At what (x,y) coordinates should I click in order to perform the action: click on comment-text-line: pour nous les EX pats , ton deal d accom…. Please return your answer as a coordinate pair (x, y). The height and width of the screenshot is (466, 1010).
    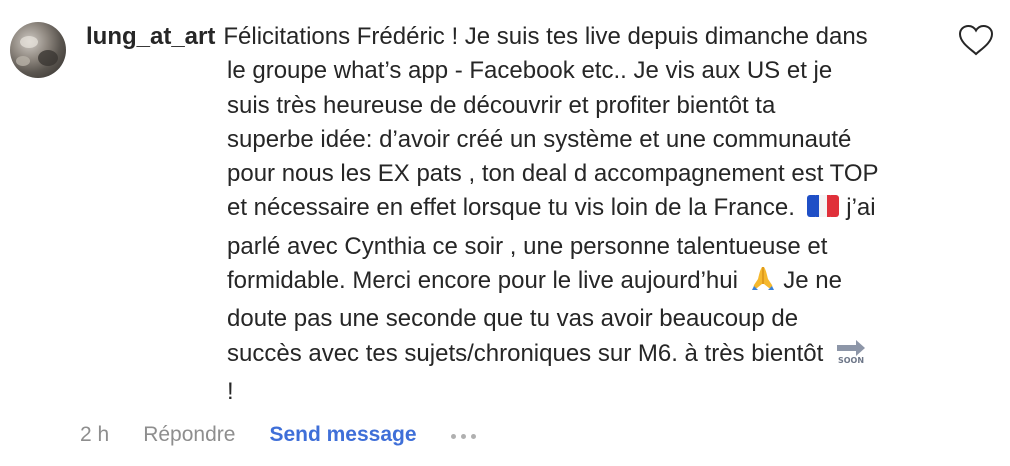
    Looking at the image, I should click on (553, 174).